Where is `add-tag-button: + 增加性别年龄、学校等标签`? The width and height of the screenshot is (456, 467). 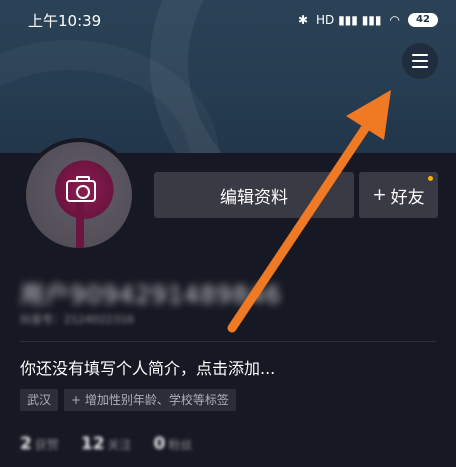 add-tag-button: + 增加性别年龄、学校等标签 is located at coordinates (150, 400).